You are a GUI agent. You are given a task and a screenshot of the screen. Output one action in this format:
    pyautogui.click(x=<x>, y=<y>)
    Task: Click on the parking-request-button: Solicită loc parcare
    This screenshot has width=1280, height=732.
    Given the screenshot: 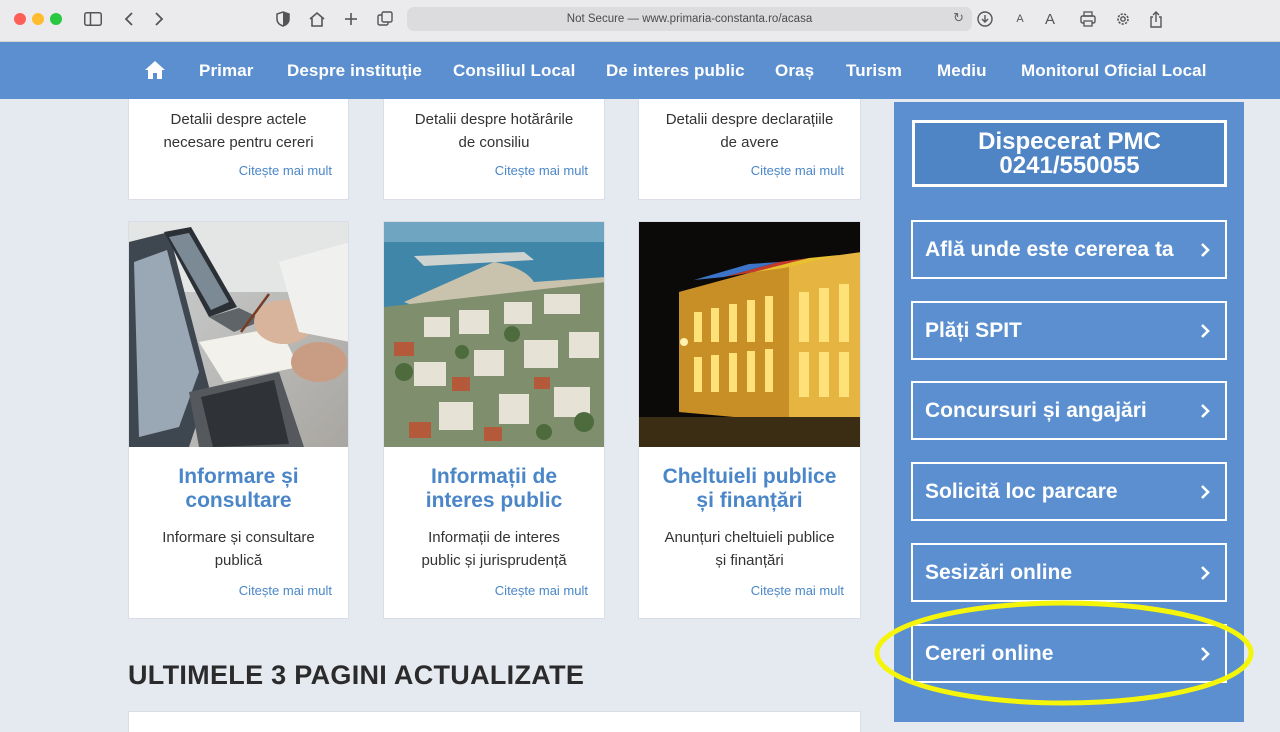 What is the action you would take?
    pyautogui.click(x=1069, y=491)
    